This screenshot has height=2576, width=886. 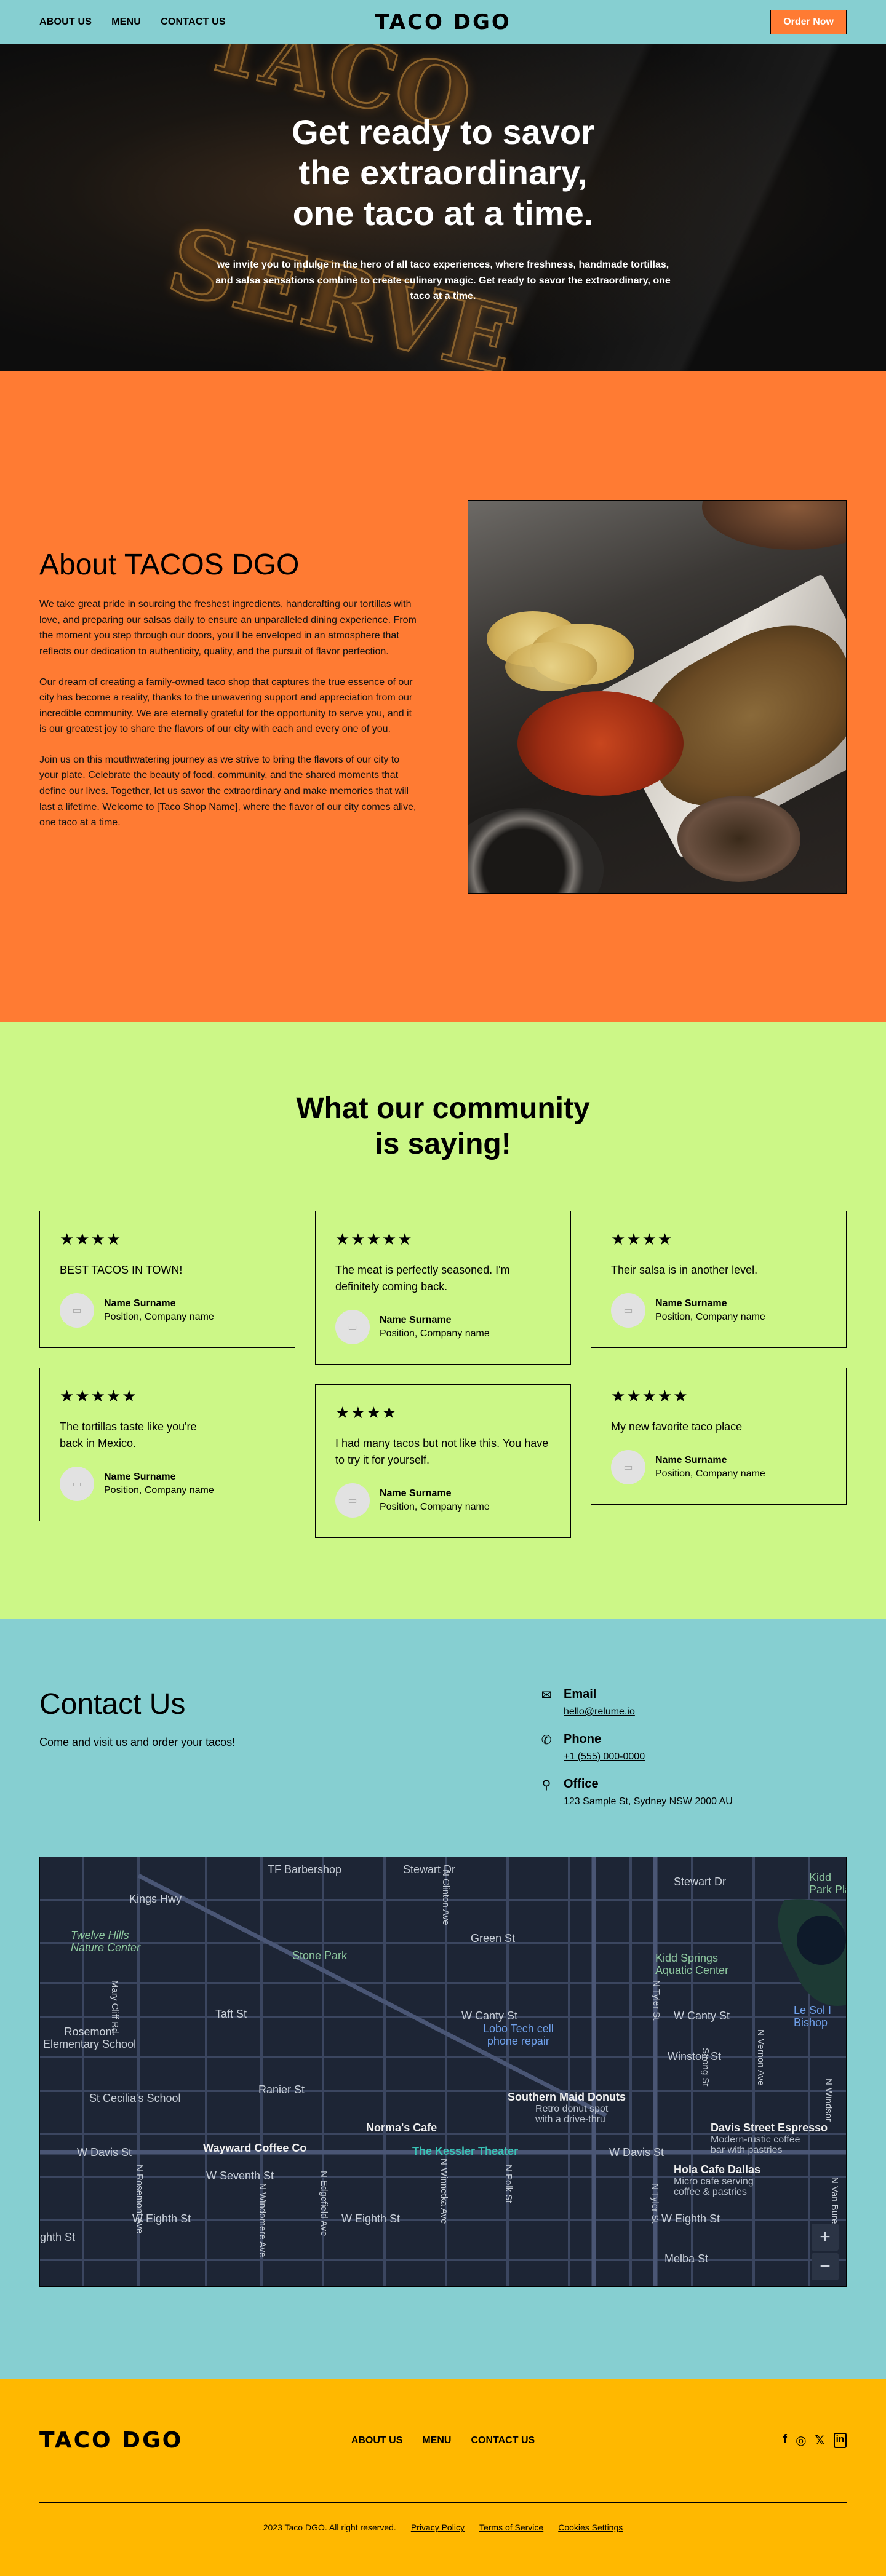 I want to click on hero-title-line: Get ready to savor, so click(x=443, y=132).